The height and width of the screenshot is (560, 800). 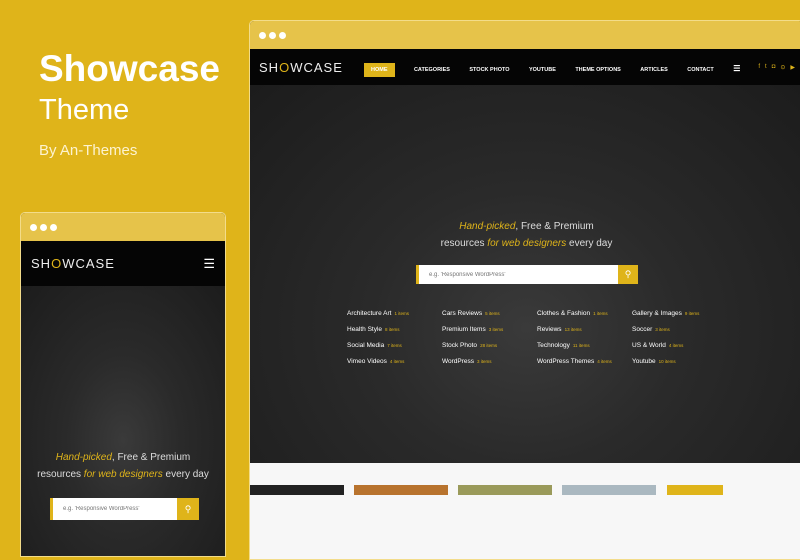 What do you see at coordinates (365, 329) in the screenshot?
I see `category-name: Health Style` at bounding box center [365, 329].